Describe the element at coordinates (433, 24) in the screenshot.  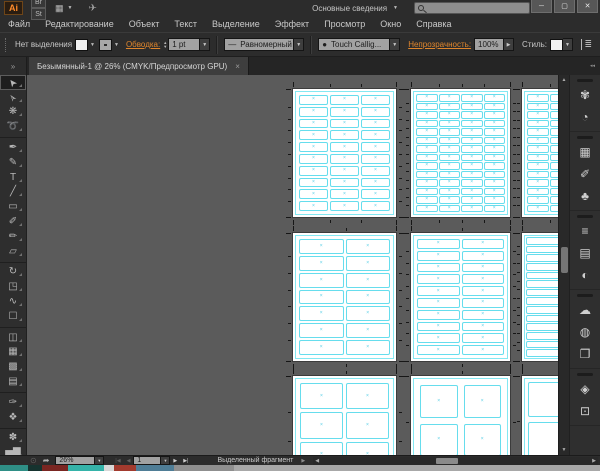
I see `menu-help: Справка` at that location.